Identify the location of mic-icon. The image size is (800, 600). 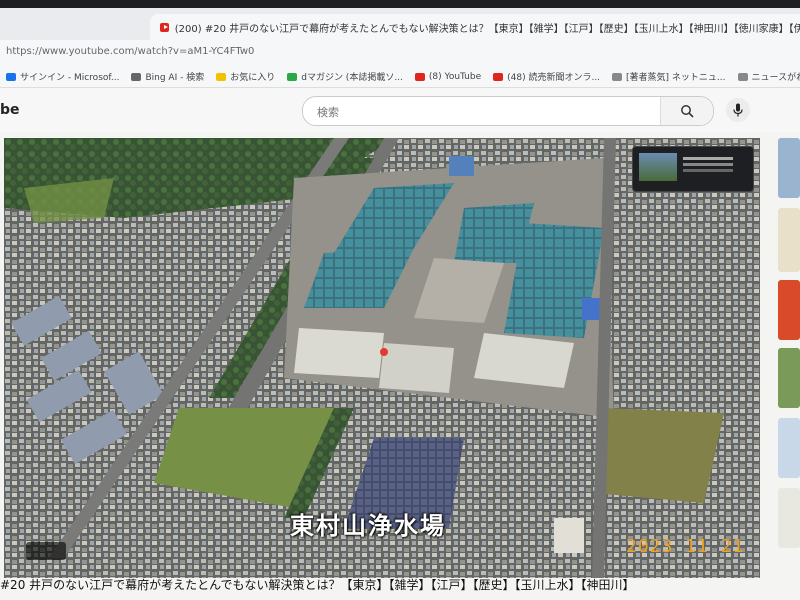
(738, 110).